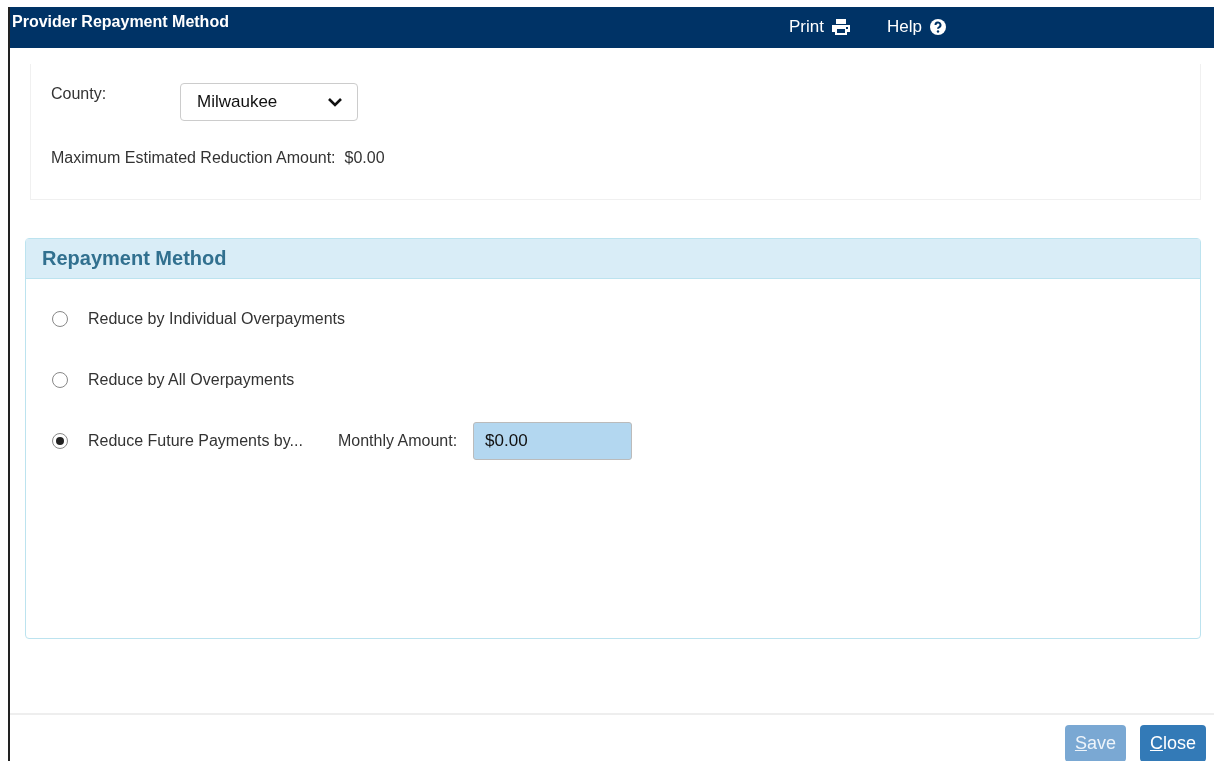 This screenshot has height=761, width=1214. What do you see at coordinates (1172, 743) in the screenshot?
I see `close-button: Close` at bounding box center [1172, 743].